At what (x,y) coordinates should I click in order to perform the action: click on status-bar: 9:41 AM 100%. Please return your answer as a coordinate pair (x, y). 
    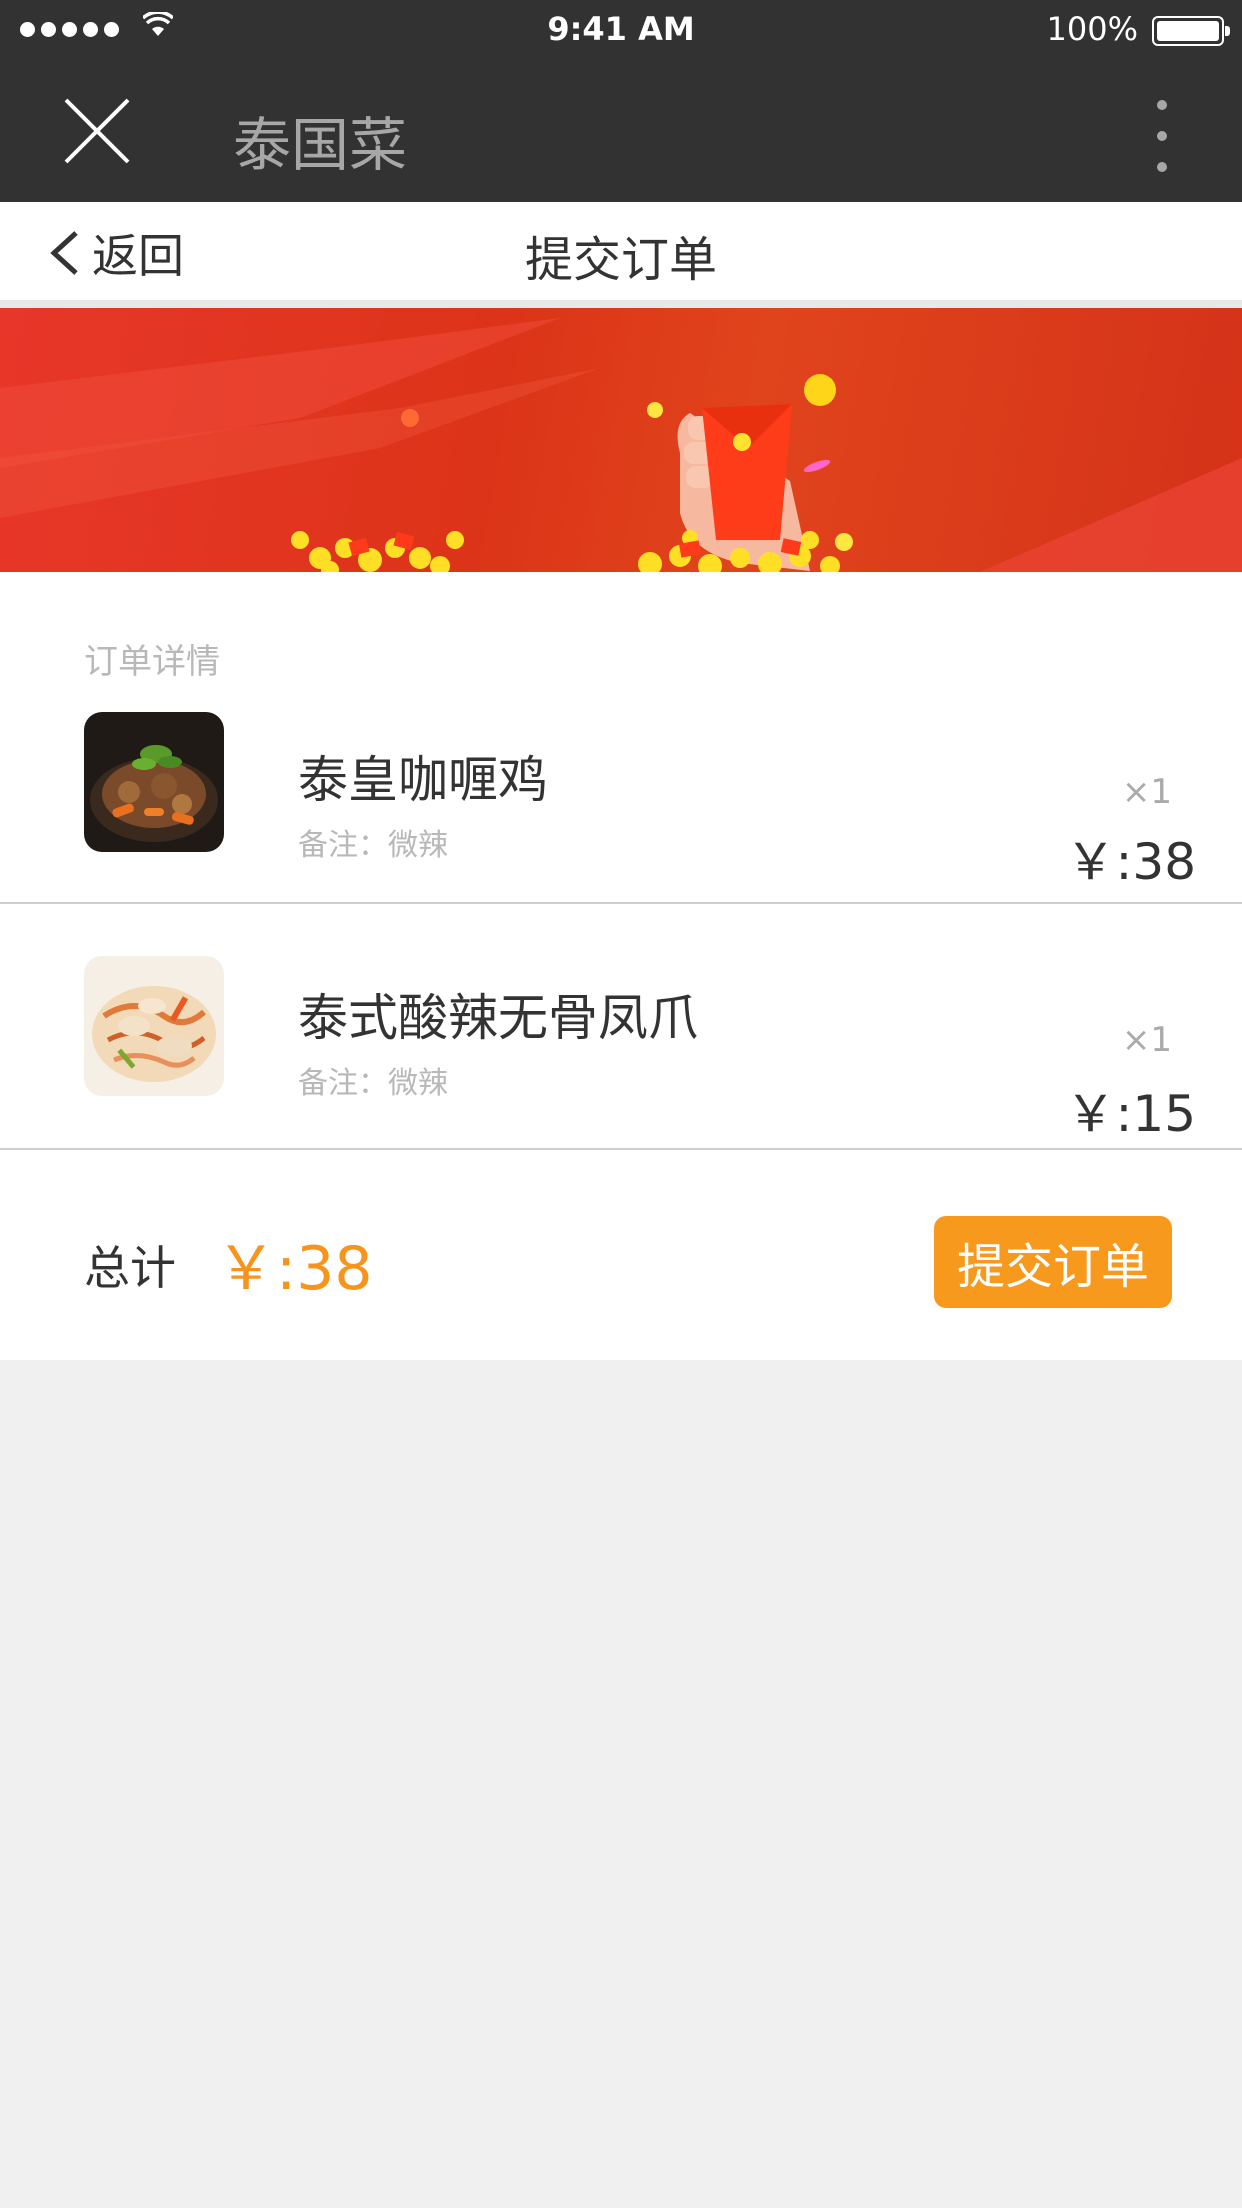
    Looking at the image, I should click on (621, 30).